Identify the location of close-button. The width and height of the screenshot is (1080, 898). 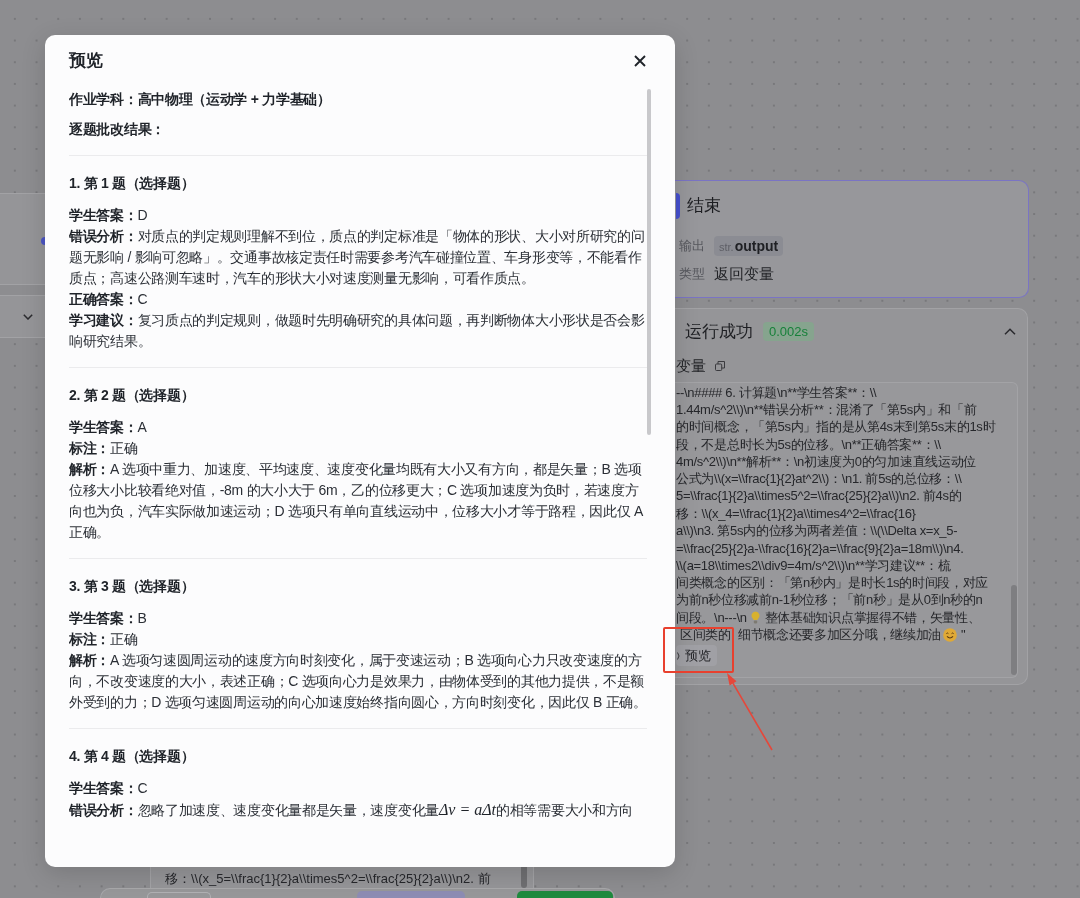
(640, 61).